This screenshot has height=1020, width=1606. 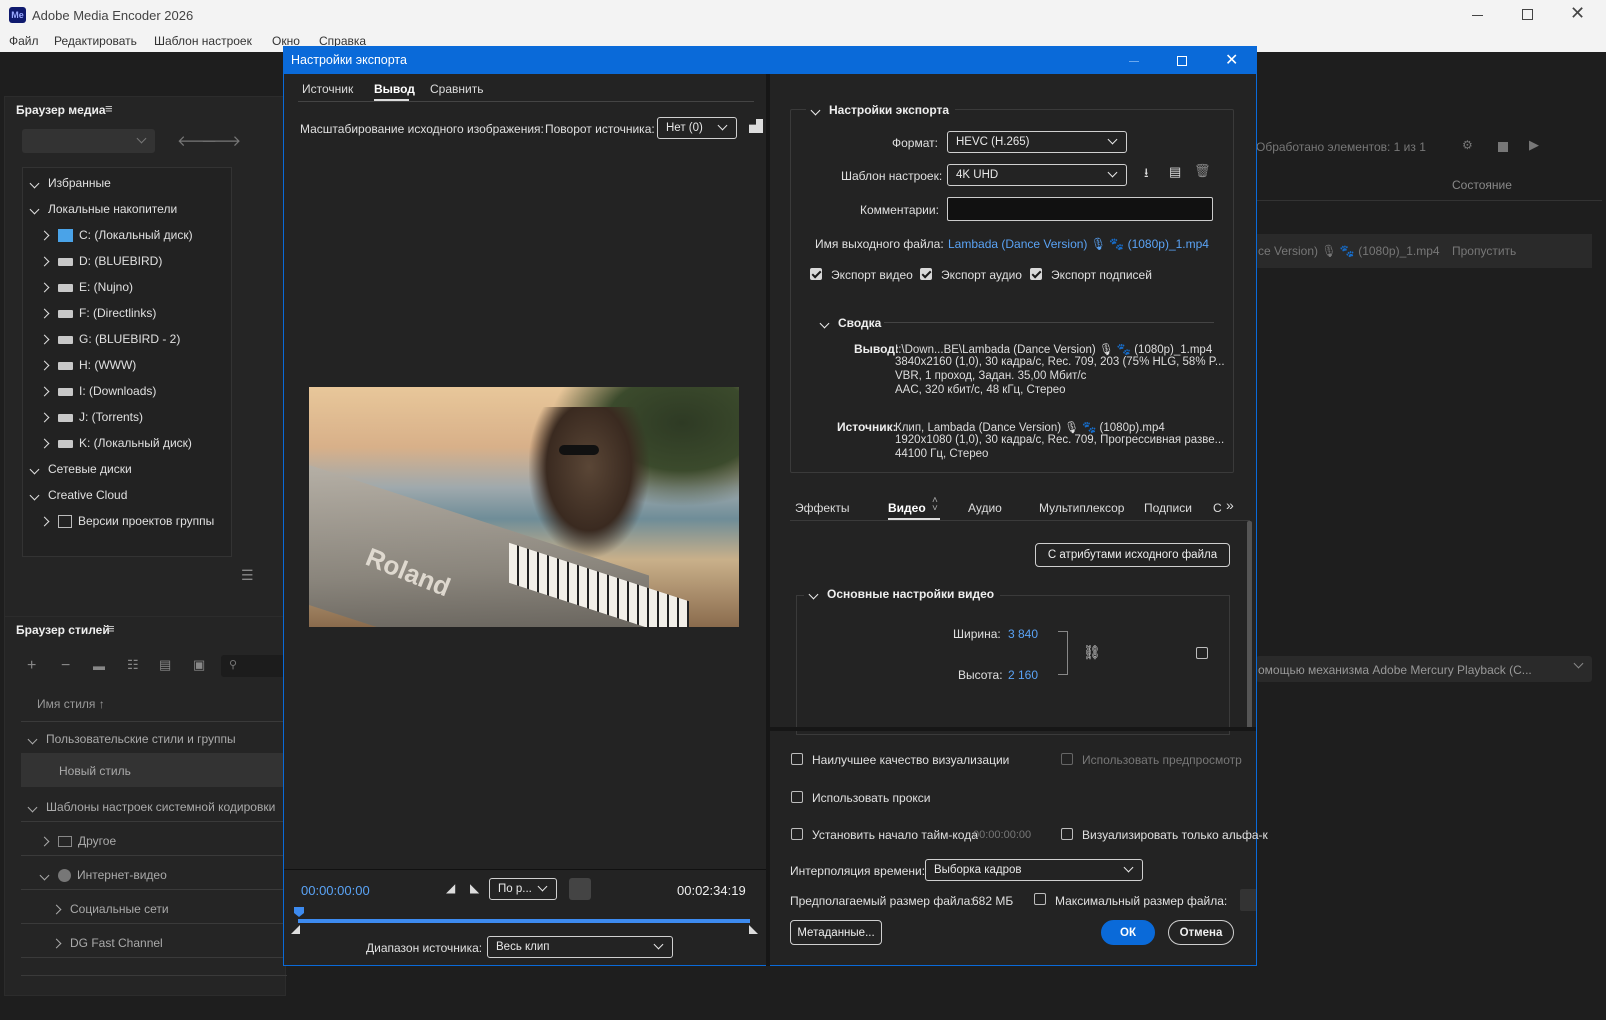 What do you see at coordinates (1037, 175) in the screenshot?
I see `preset-dropdown: 4K UHD` at bounding box center [1037, 175].